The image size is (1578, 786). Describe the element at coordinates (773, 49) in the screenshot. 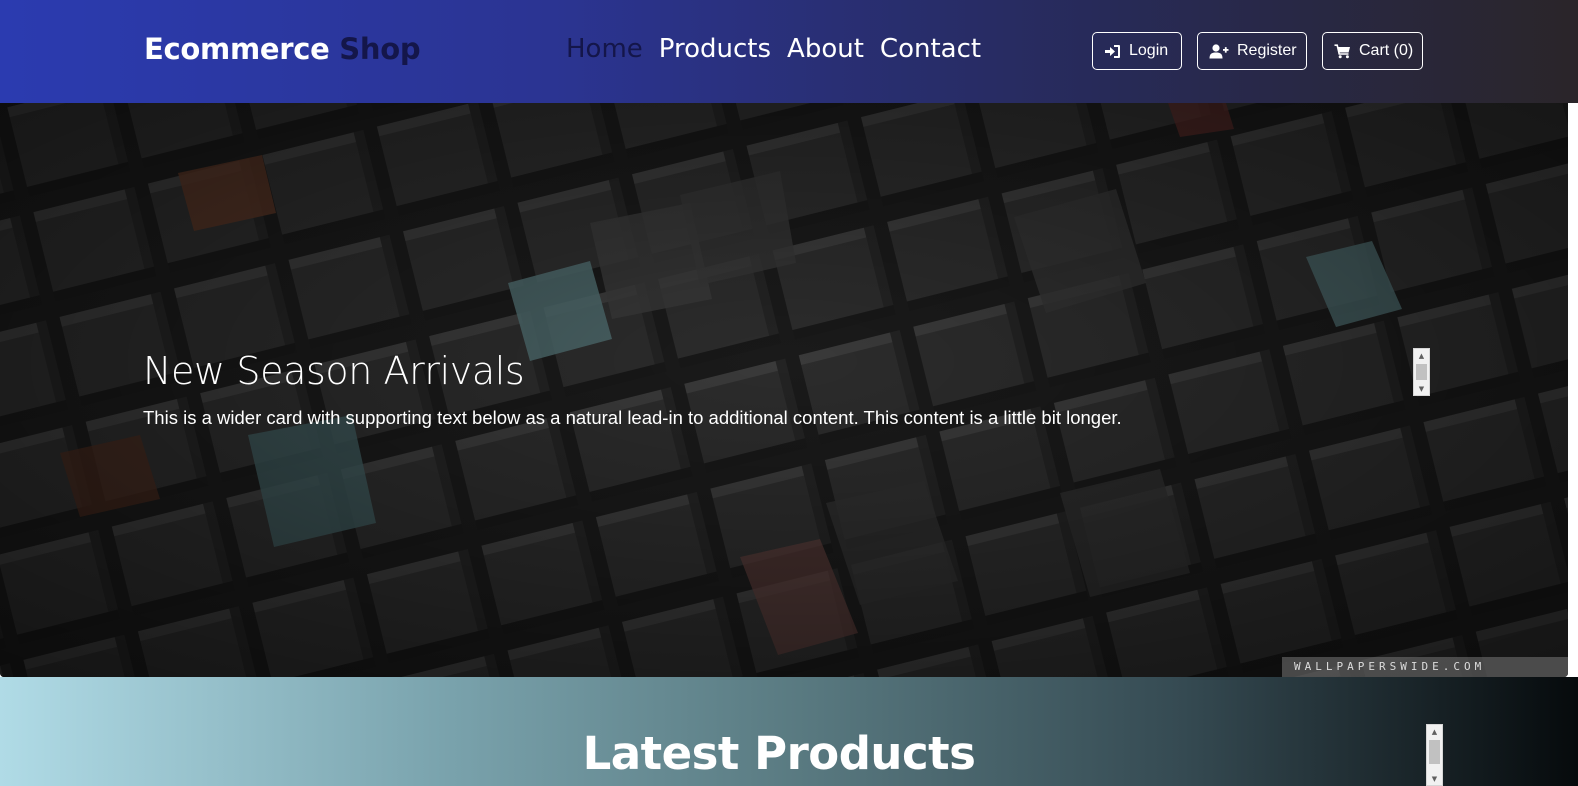

I see `nav-links: Home Products About Contact` at that location.